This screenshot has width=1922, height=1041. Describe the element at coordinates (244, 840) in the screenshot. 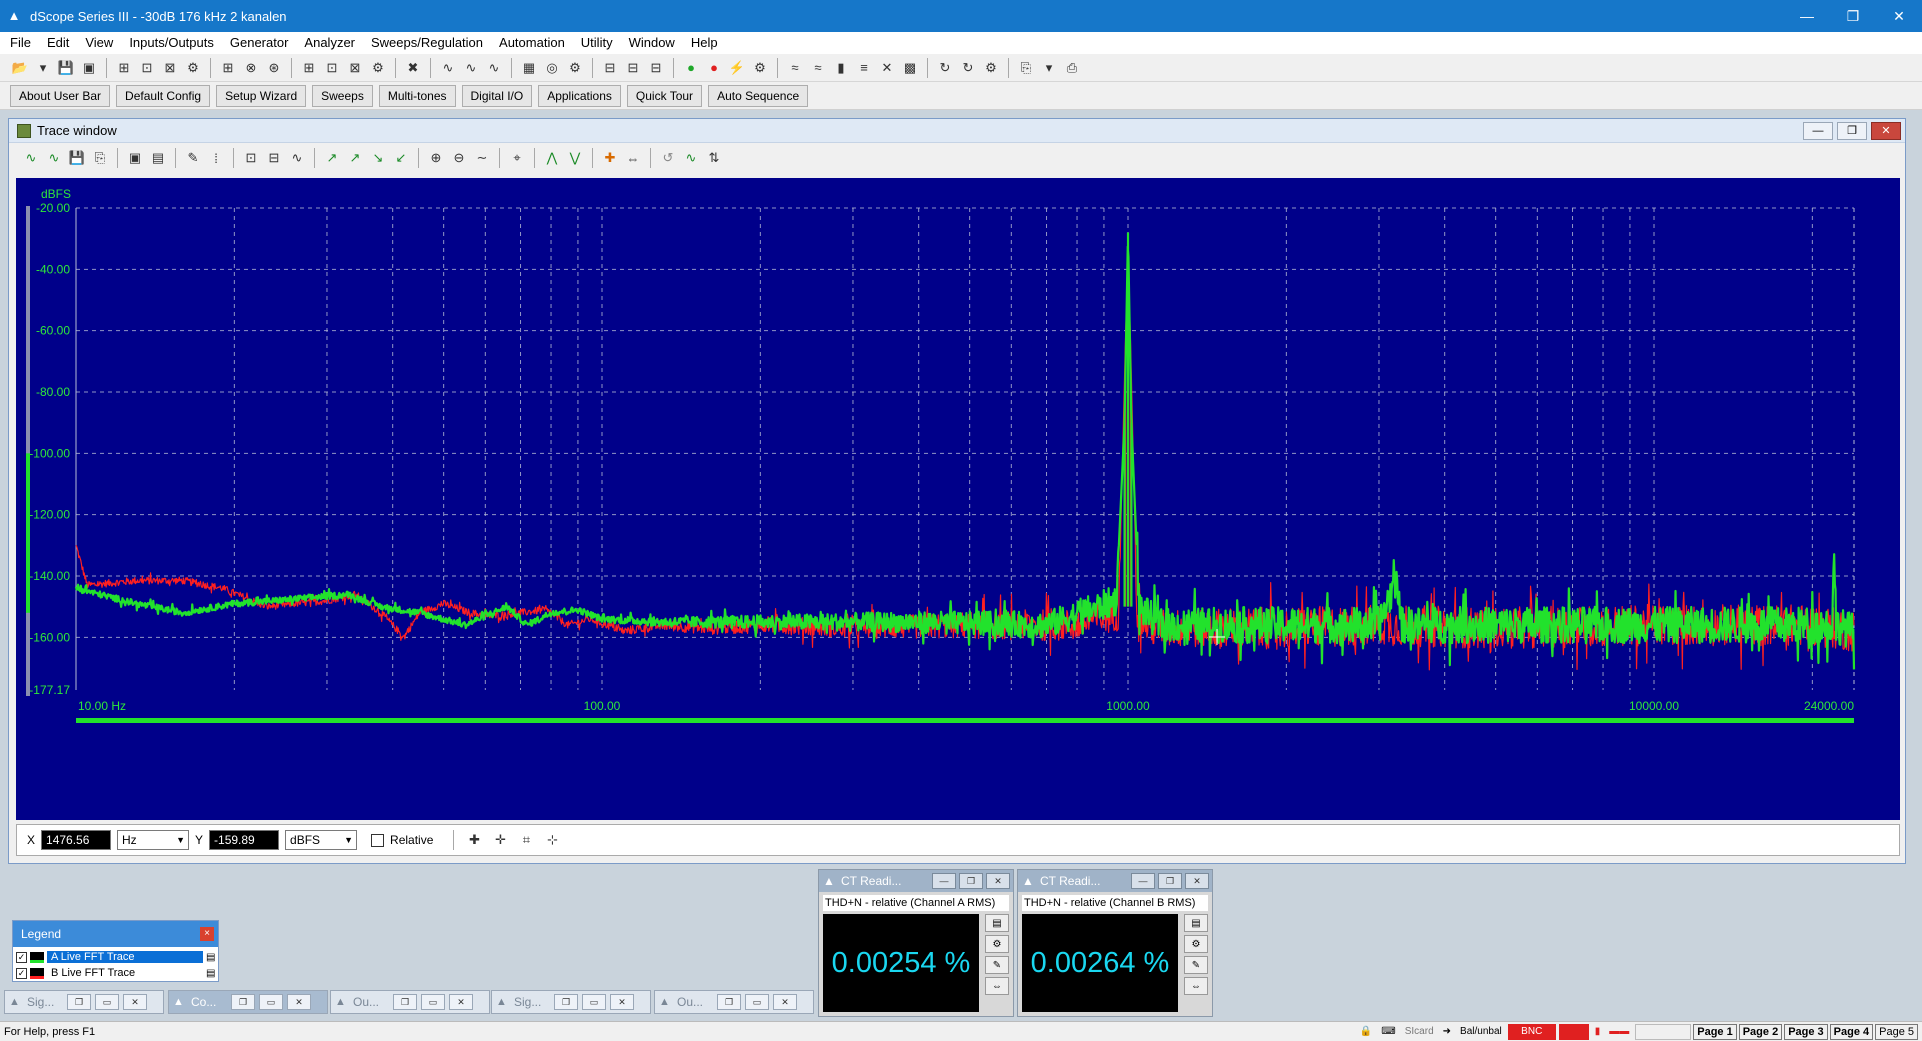

I see `y-value-field: -159.89` at that location.